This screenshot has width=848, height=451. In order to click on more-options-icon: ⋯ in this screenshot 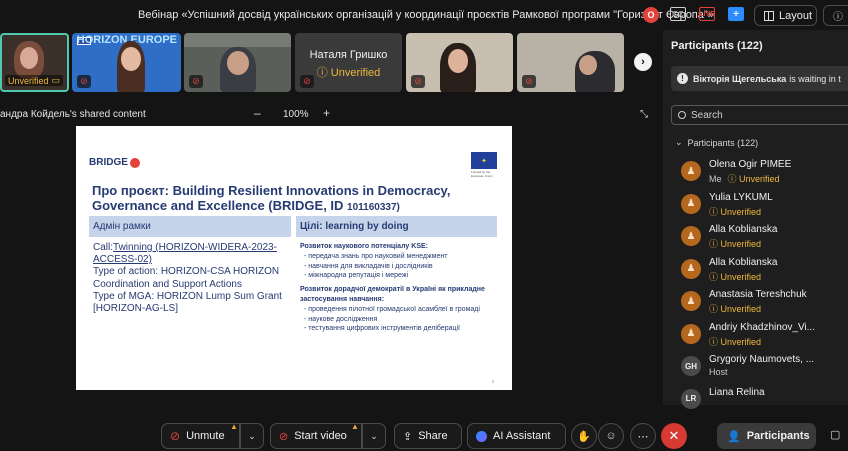, I will do `click(643, 436)`.